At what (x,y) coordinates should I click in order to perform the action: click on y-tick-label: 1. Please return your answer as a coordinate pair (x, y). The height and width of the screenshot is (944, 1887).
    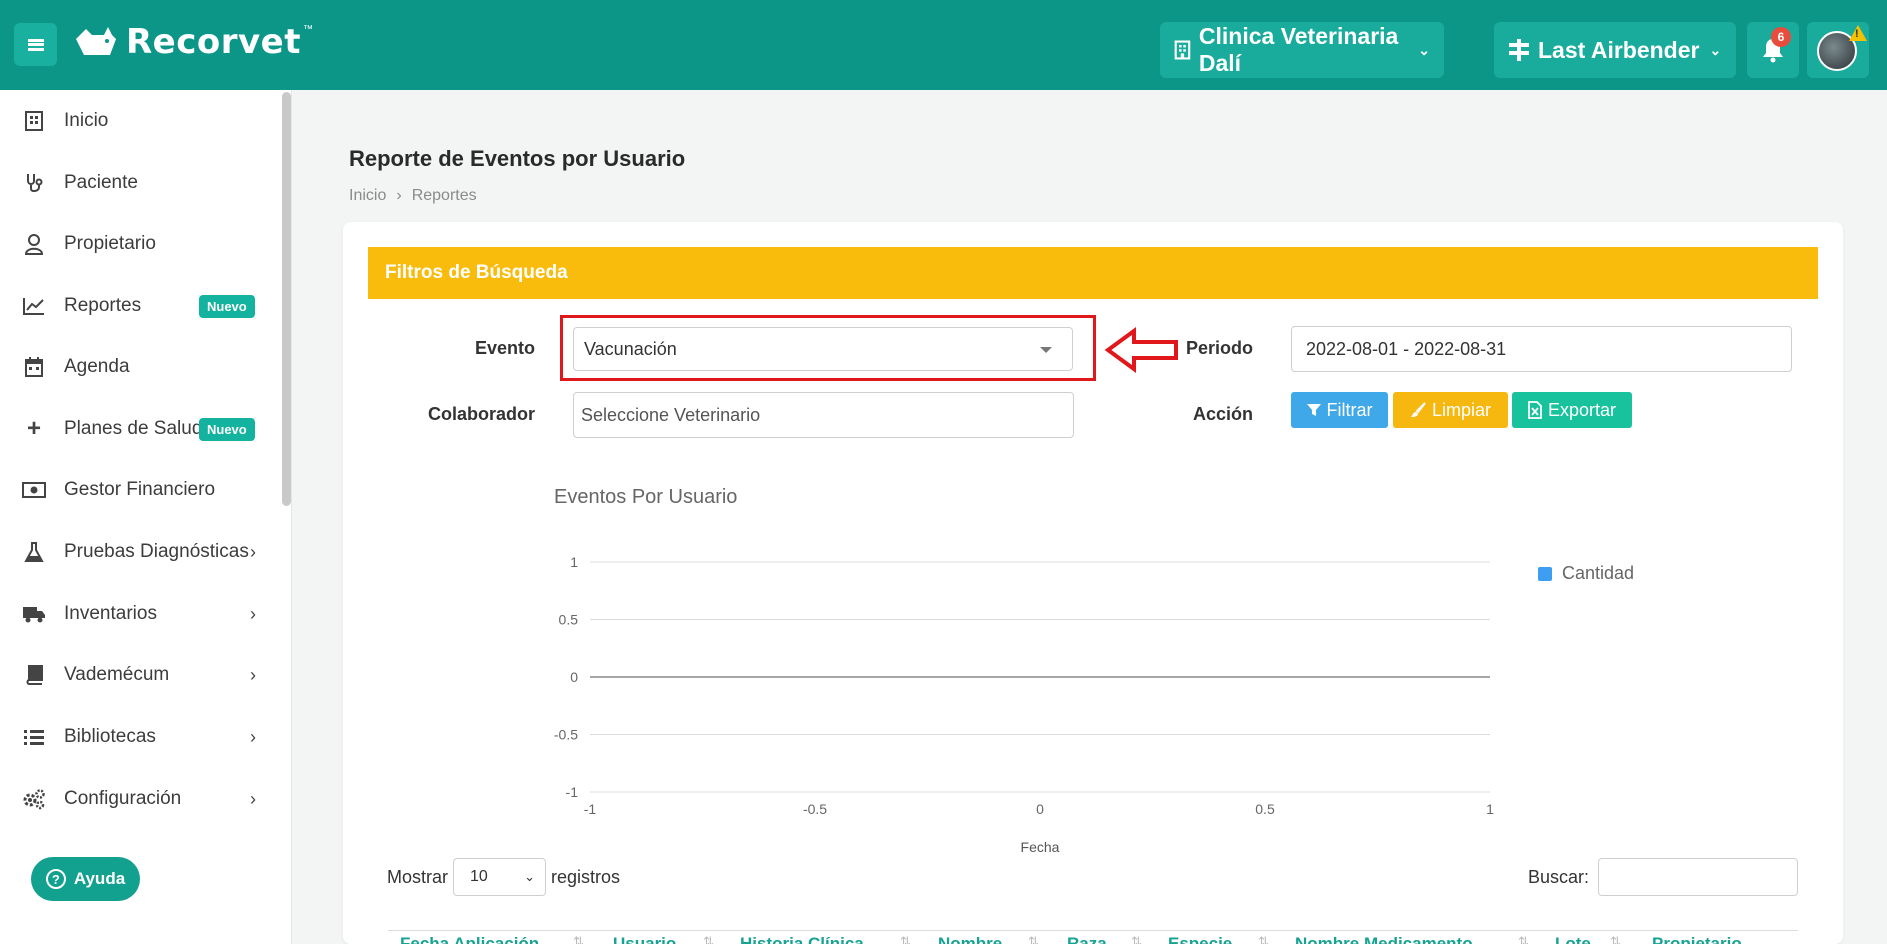
    Looking at the image, I should click on (574, 562).